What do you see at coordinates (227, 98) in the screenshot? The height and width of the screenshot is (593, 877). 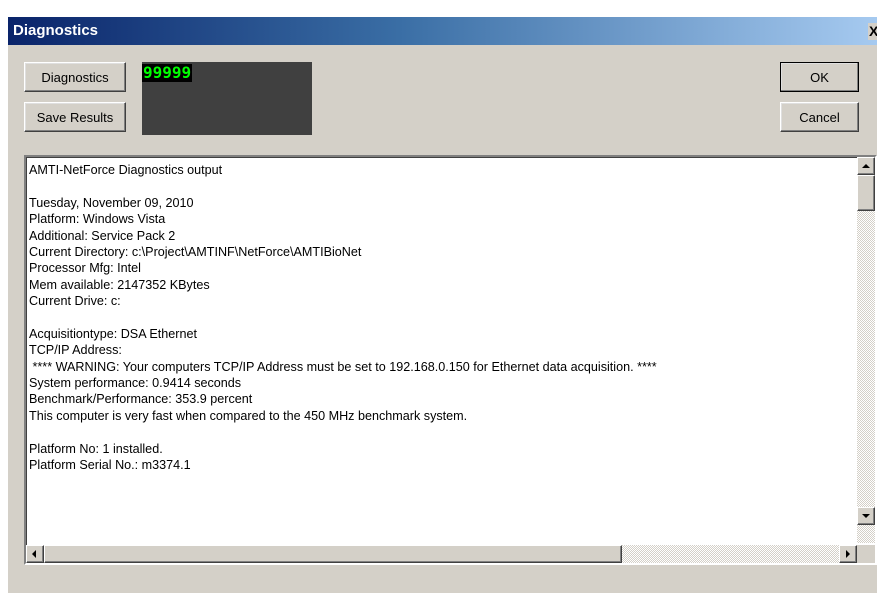 I see `status-display: 99999` at bounding box center [227, 98].